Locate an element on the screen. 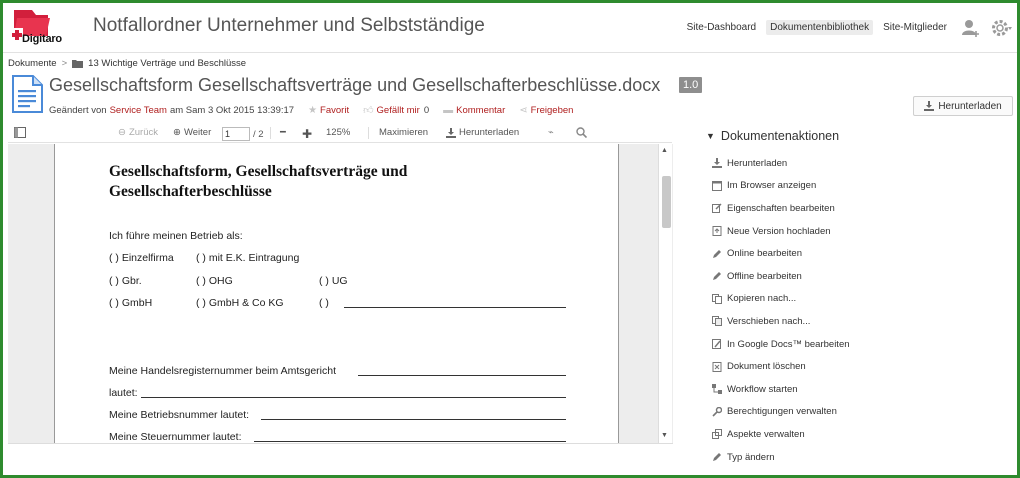 The height and width of the screenshot is (478, 1020). google-docs-icon is located at coordinates (717, 344).